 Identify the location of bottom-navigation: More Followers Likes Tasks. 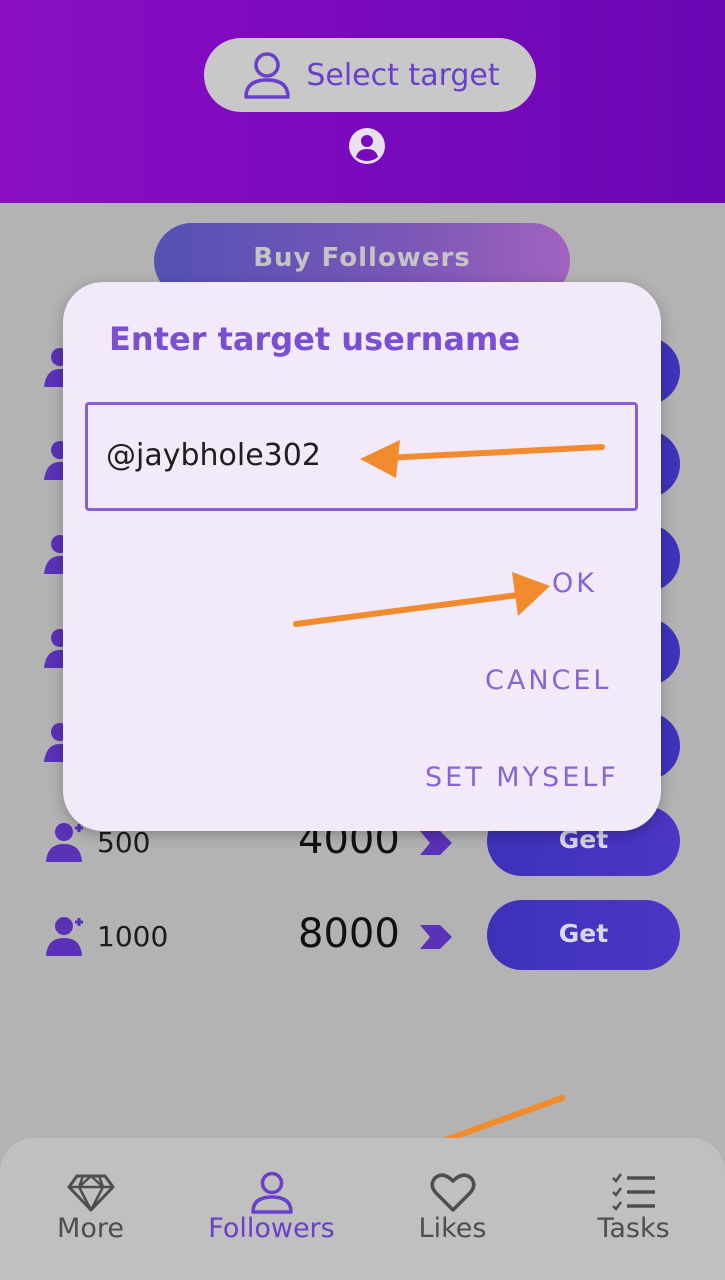
(362, 1209).